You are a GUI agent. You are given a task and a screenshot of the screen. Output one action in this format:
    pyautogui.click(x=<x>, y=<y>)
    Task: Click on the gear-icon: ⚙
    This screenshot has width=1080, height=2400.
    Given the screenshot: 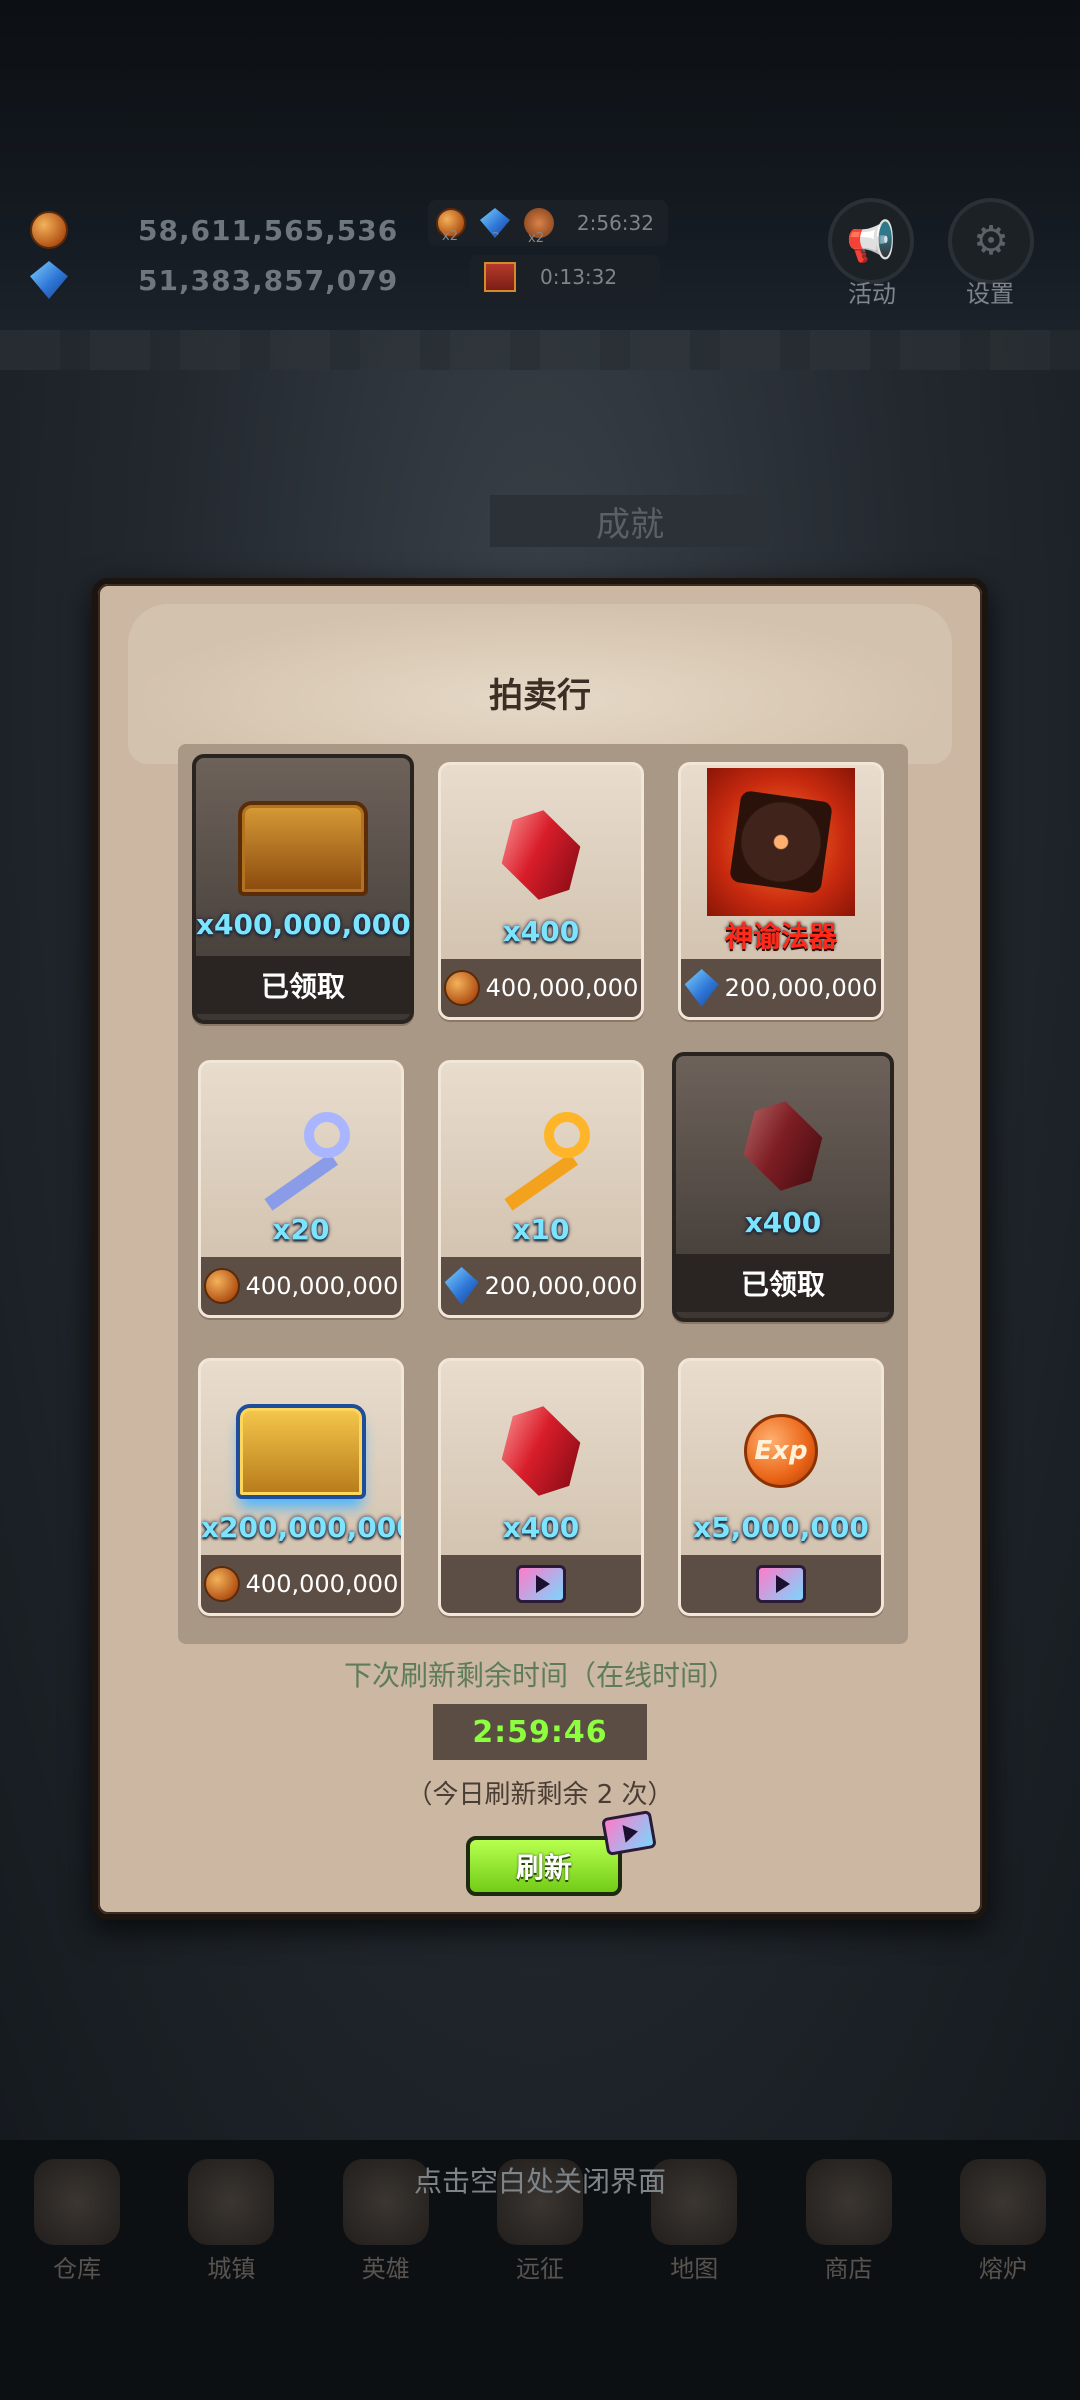 What is the action you would take?
    pyautogui.click(x=991, y=241)
    